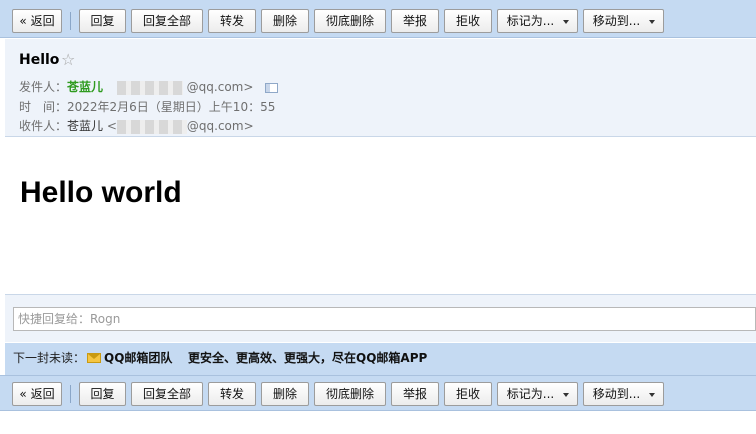 This screenshot has height=434, width=756. Describe the element at coordinates (171, 107) in the screenshot. I see `email-time: 2022年2月6日（星期日）上午10：55` at that location.